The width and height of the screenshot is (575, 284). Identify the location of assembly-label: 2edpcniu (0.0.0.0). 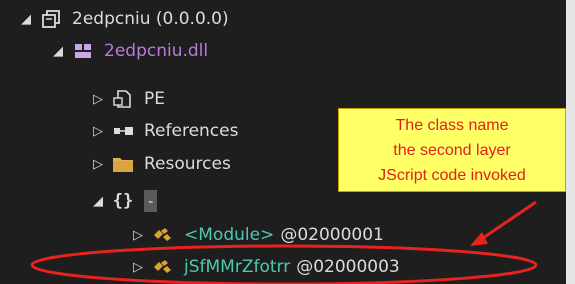
(150, 19).